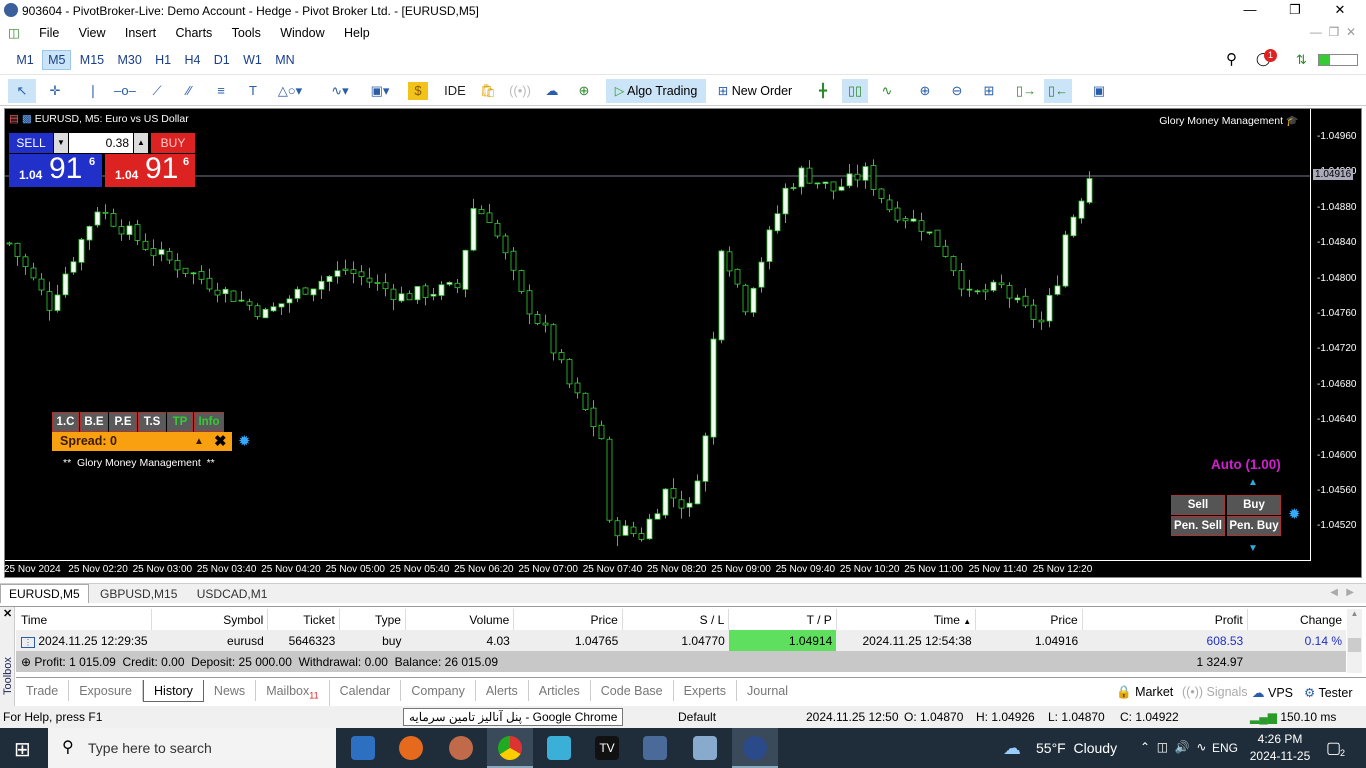 The height and width of the screenshot is (768, 1366). Describe the element at coordinates (1333, 748) in the screenshot. I see `notifications-icon: ▢` at that location.